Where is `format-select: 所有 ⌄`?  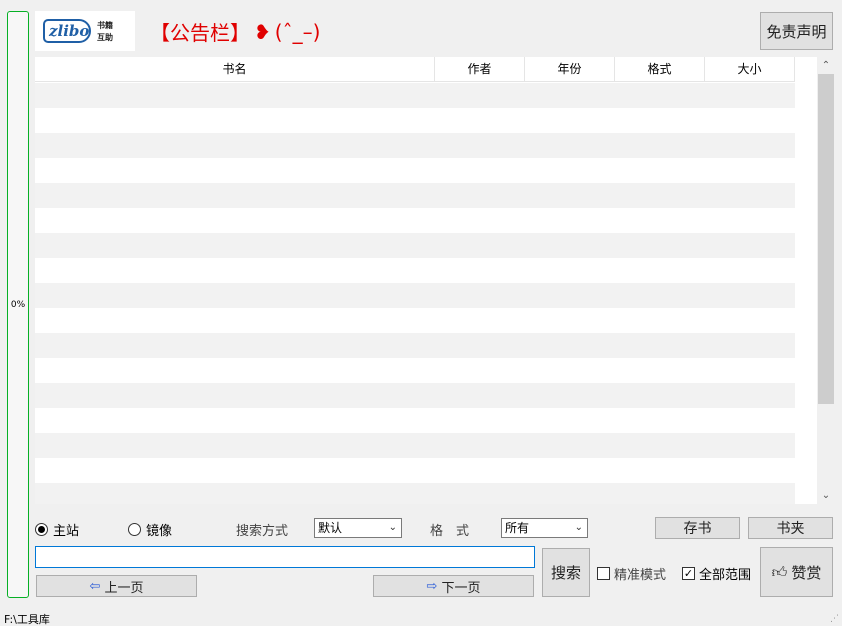
format-select: 所有 ⌄ is located at coordinates (544, 528).